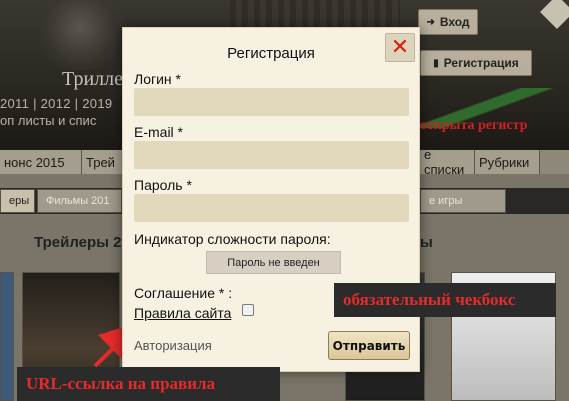  Describe the element at coordinates (41, 162) in the screenshot. I see `nav-item-announce: нонс 2015` at that location.